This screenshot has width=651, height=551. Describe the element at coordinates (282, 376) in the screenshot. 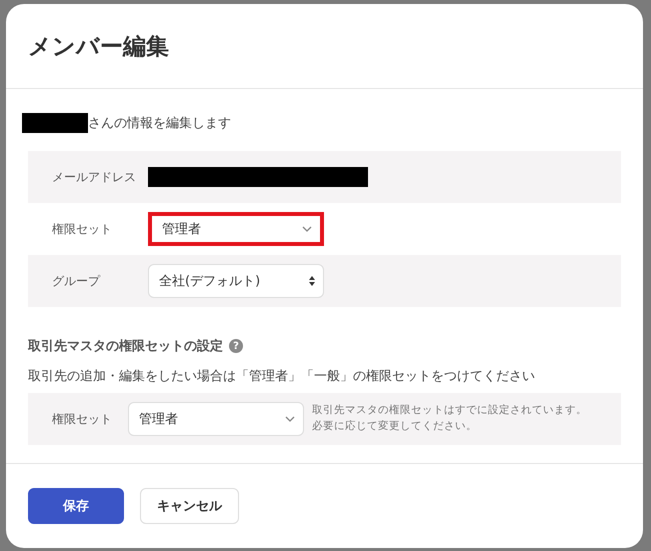

I see `section-description: 取引先の追加・編集をしたい場合は「管理者」「一般」の権限セットをつけてください` at that location.